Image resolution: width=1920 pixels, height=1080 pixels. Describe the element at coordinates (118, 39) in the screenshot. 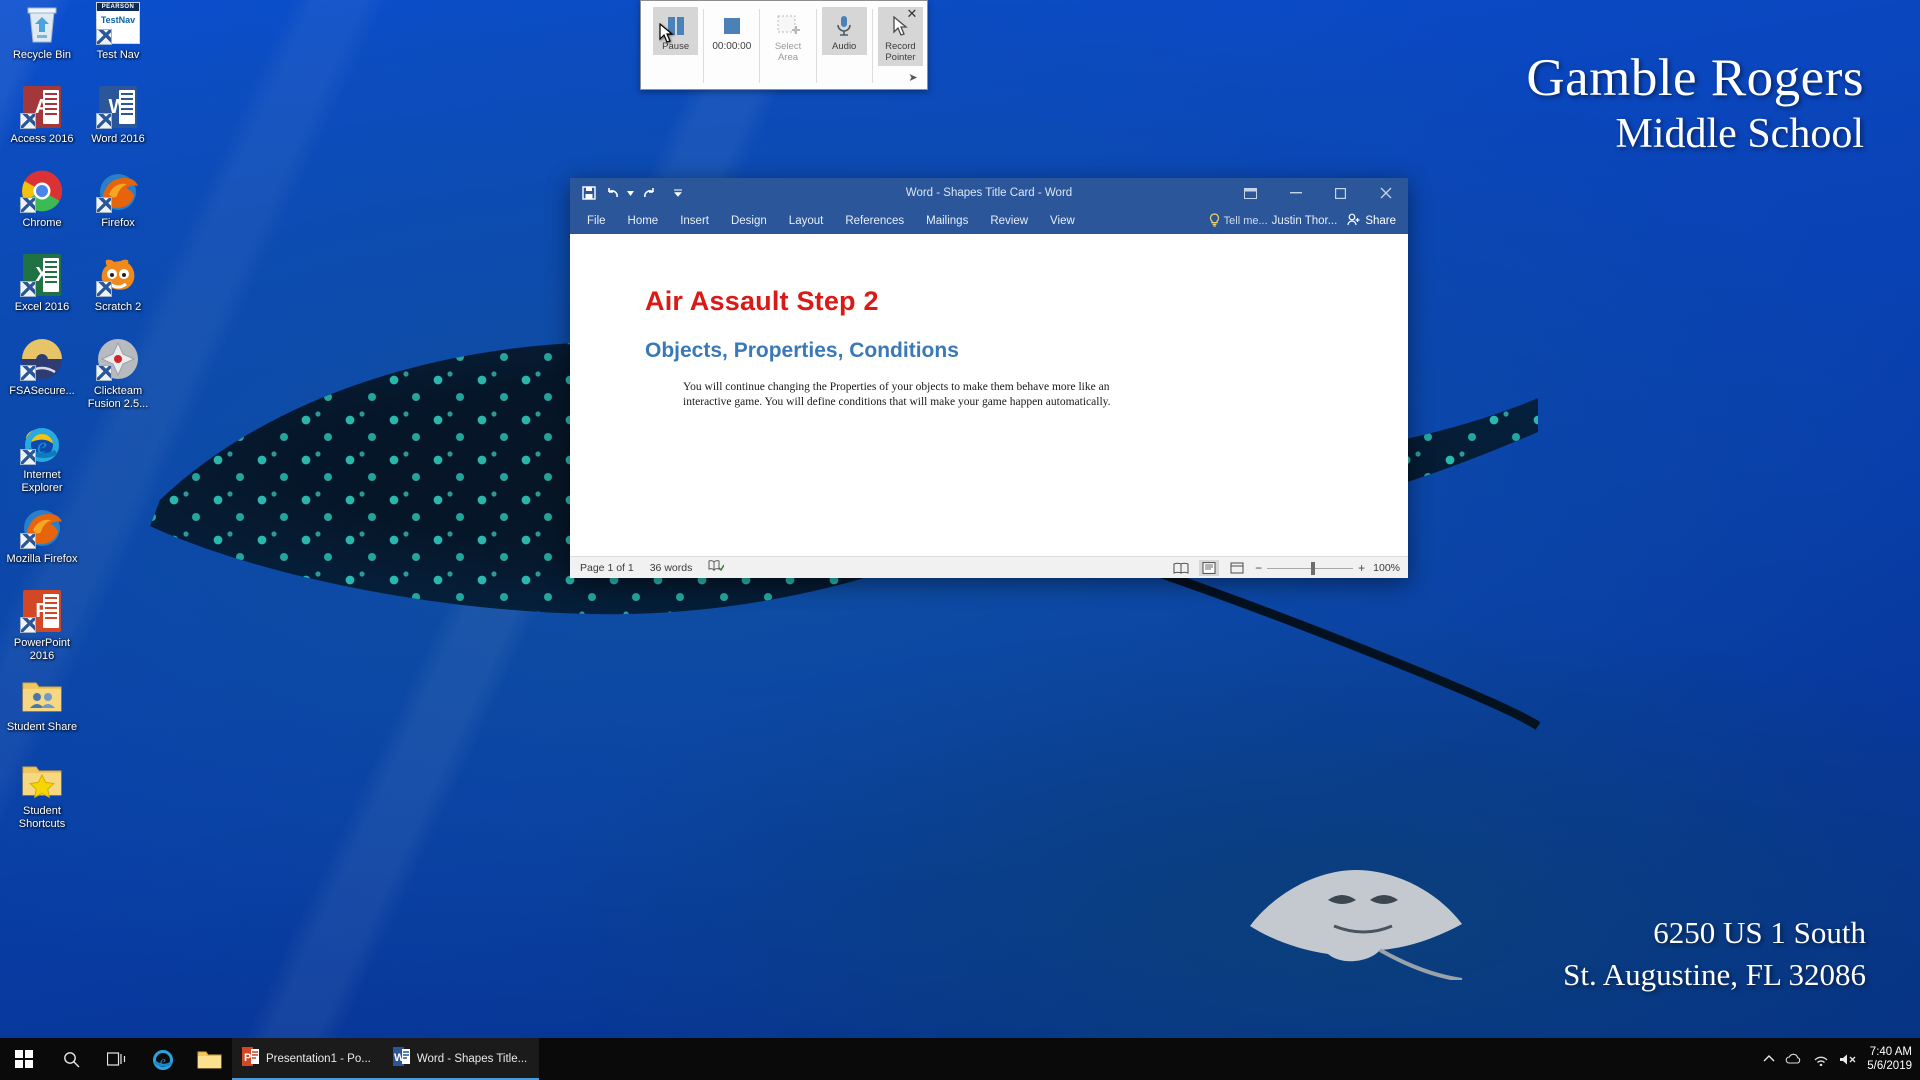

I see `desktop-icon-test-nav: PEARSON TestNav Test Nav` at that location.